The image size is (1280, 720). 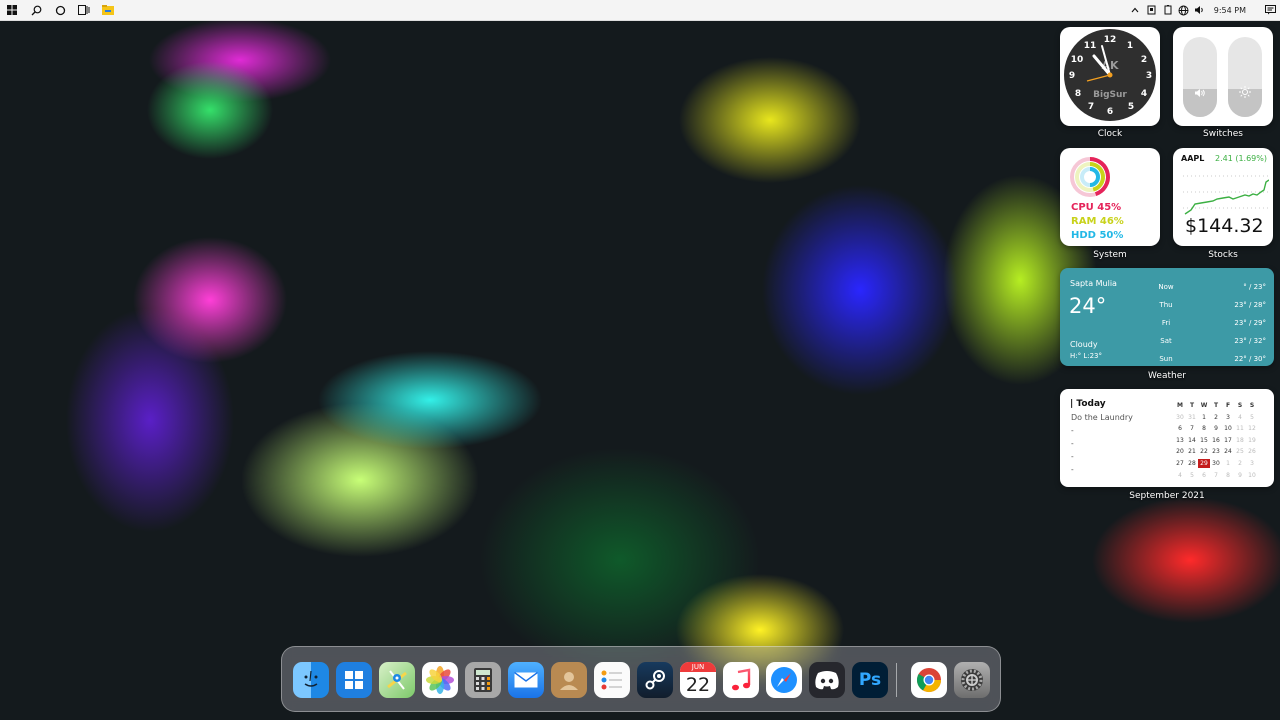 What do you see at coordinates (526, 680) in the screenshot?
I see `mail-icon` at bounding box center [526, 680].